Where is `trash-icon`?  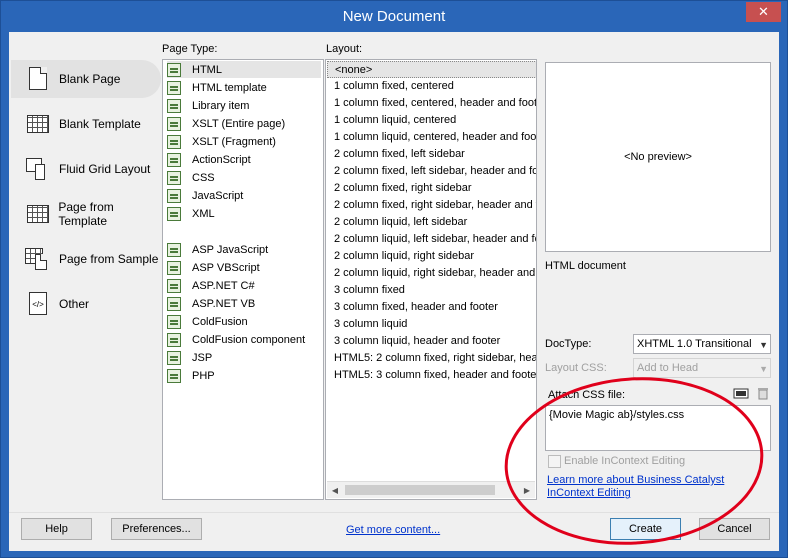
trash-icon is located at coordinates (763, 393).